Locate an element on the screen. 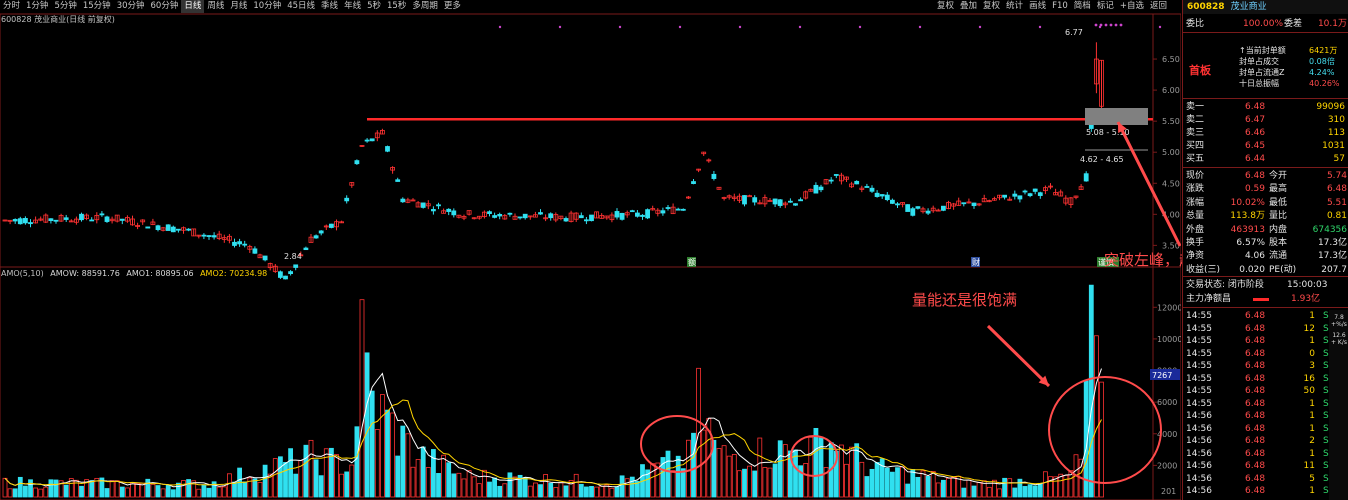 Image resolution: width=1348 pixels, height=500 pixels. stat-row: 换手 6.57% 股本 17.3亿 is located at coordinates (1265, 243).